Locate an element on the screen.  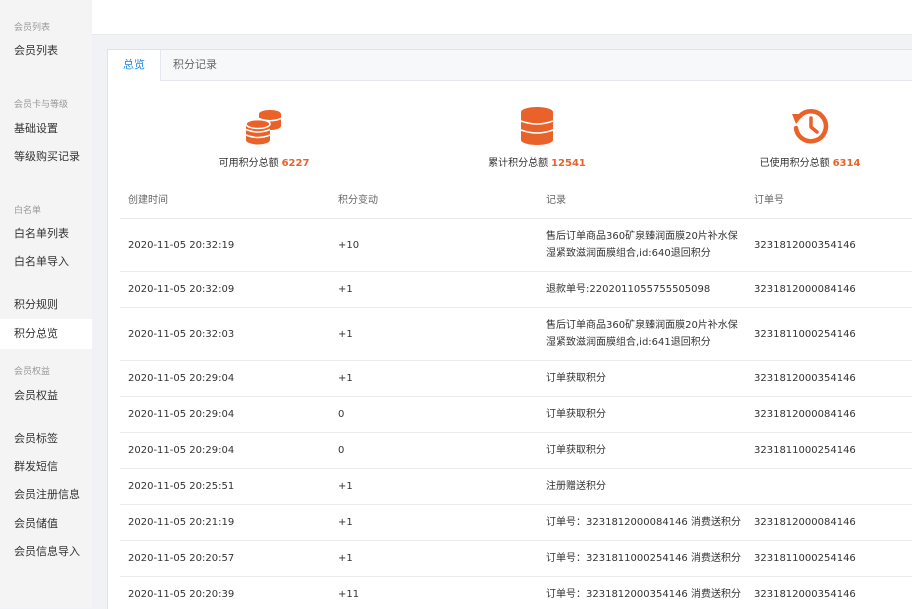
stat-value: 6227 is located at coordinates (295, 163).